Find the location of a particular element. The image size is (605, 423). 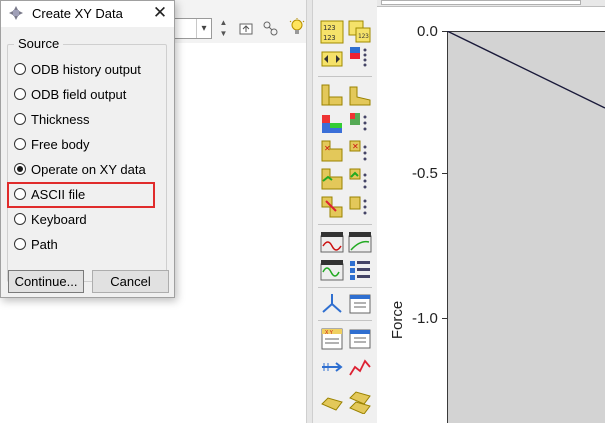

radio-button-selected is located at coordinates (20, 169).